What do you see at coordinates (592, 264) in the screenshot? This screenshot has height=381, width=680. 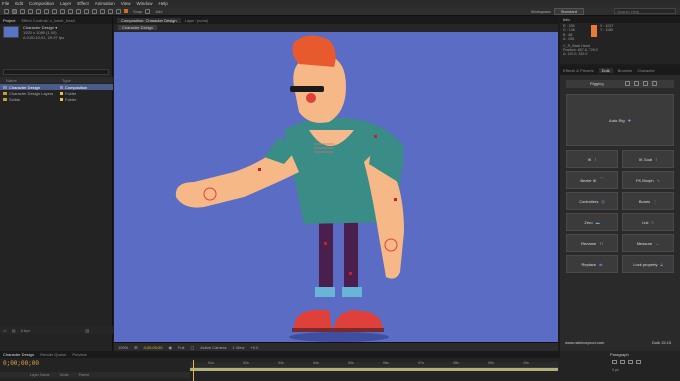 I see `replace-button: Replace ⇄` at bounding box center [592, 264].